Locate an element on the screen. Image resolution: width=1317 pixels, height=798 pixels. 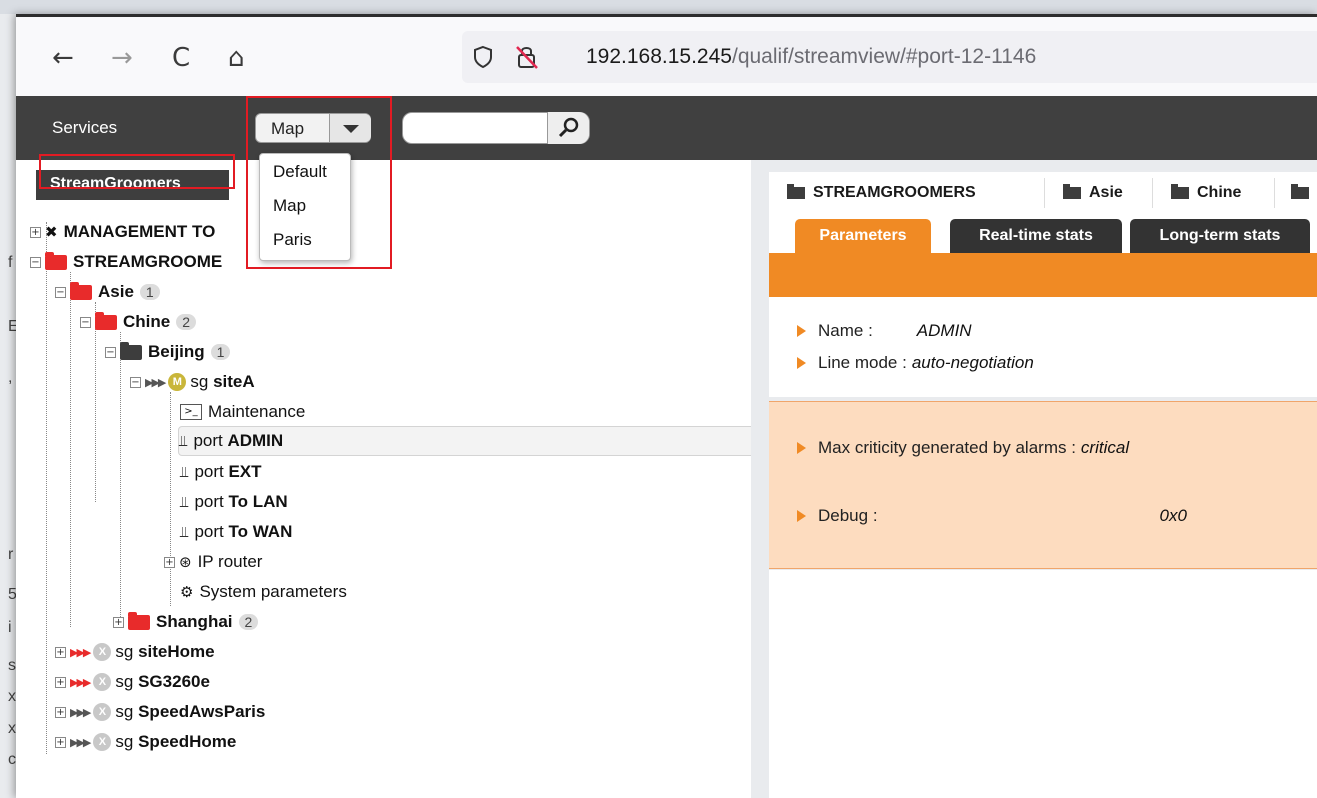
tree-item-label: SpeedHome is located at coordinates (187, 741).